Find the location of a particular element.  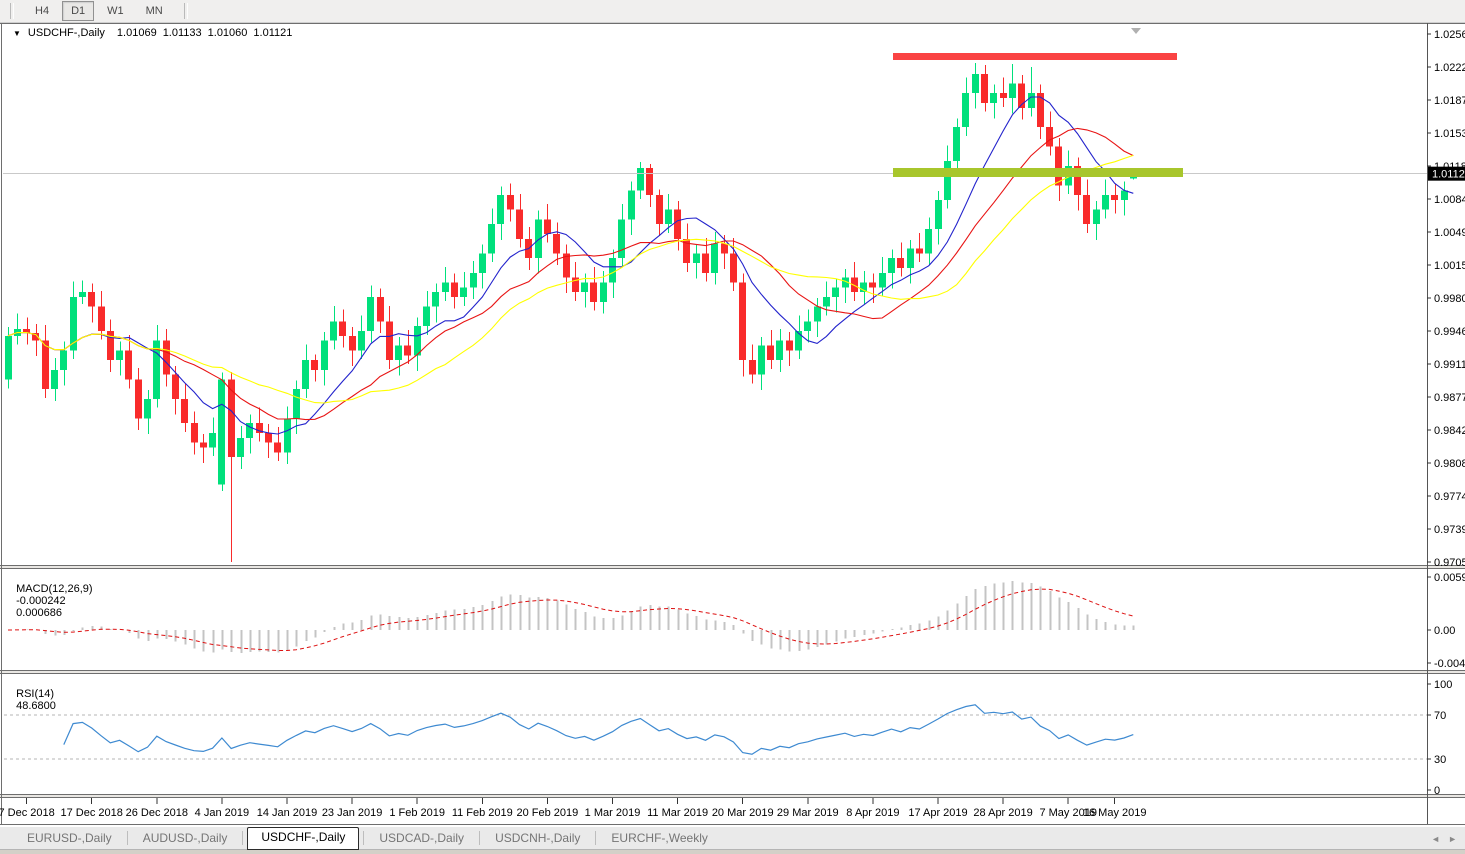

svg-text: 20 Mar 2019 is located at coordinates (743, 813).